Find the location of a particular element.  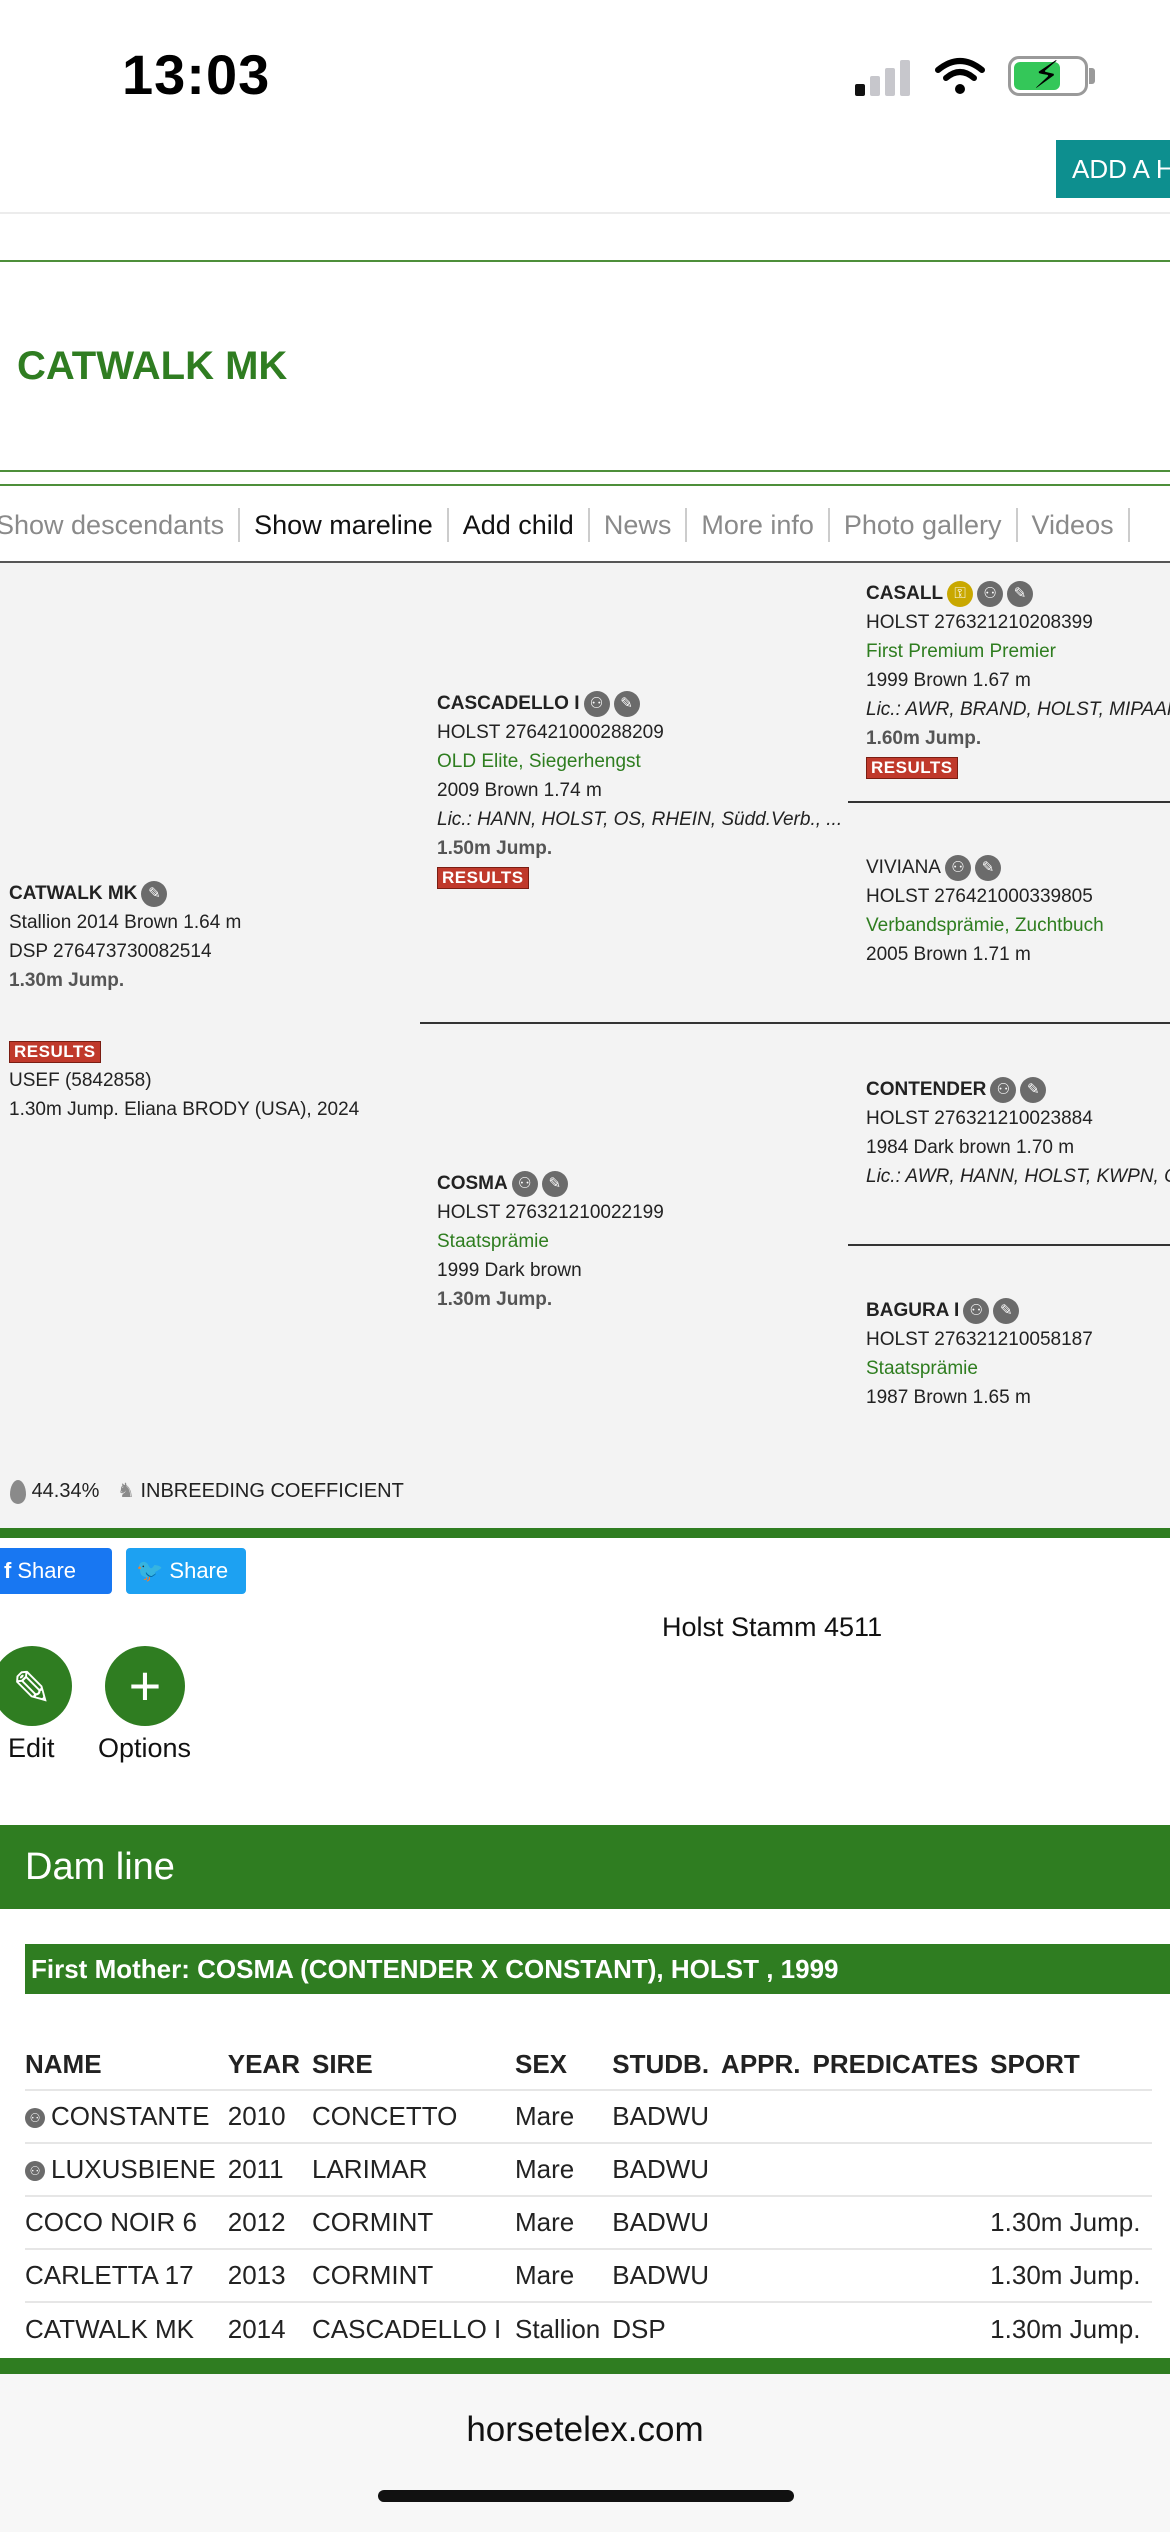

twitter-share-button: 🐦 Share is located at coordinates (186, 1571).